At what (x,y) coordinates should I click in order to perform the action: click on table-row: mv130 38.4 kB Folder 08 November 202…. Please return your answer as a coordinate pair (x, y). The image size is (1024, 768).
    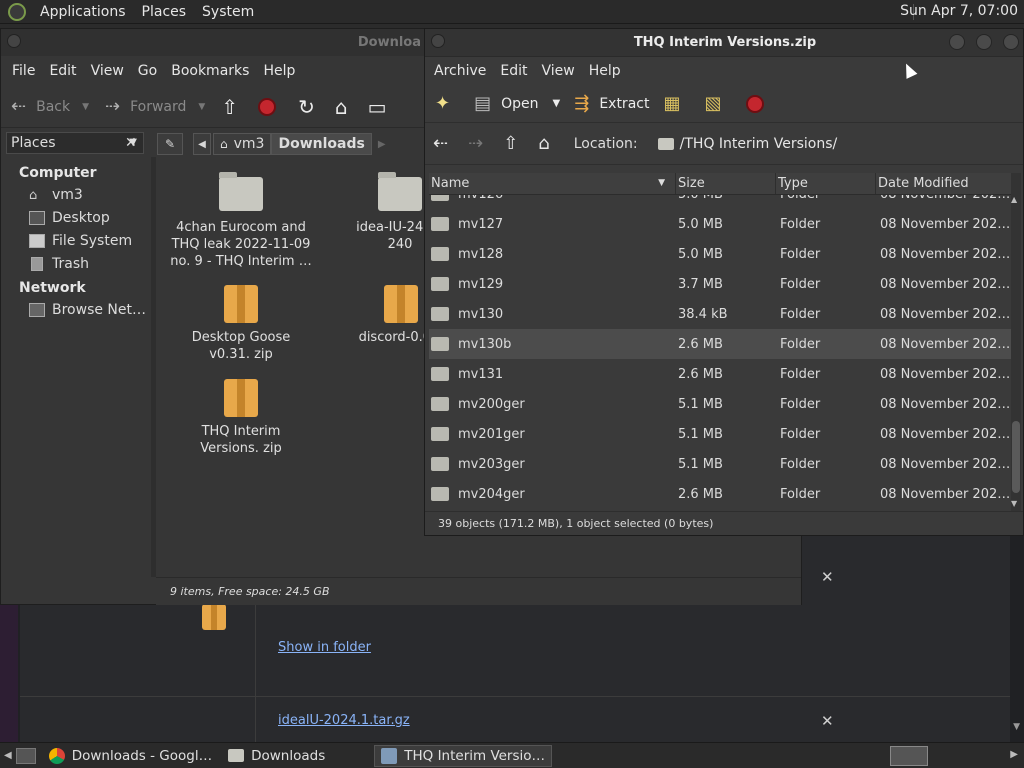
    Looking at the image, I should click on (721, 314).